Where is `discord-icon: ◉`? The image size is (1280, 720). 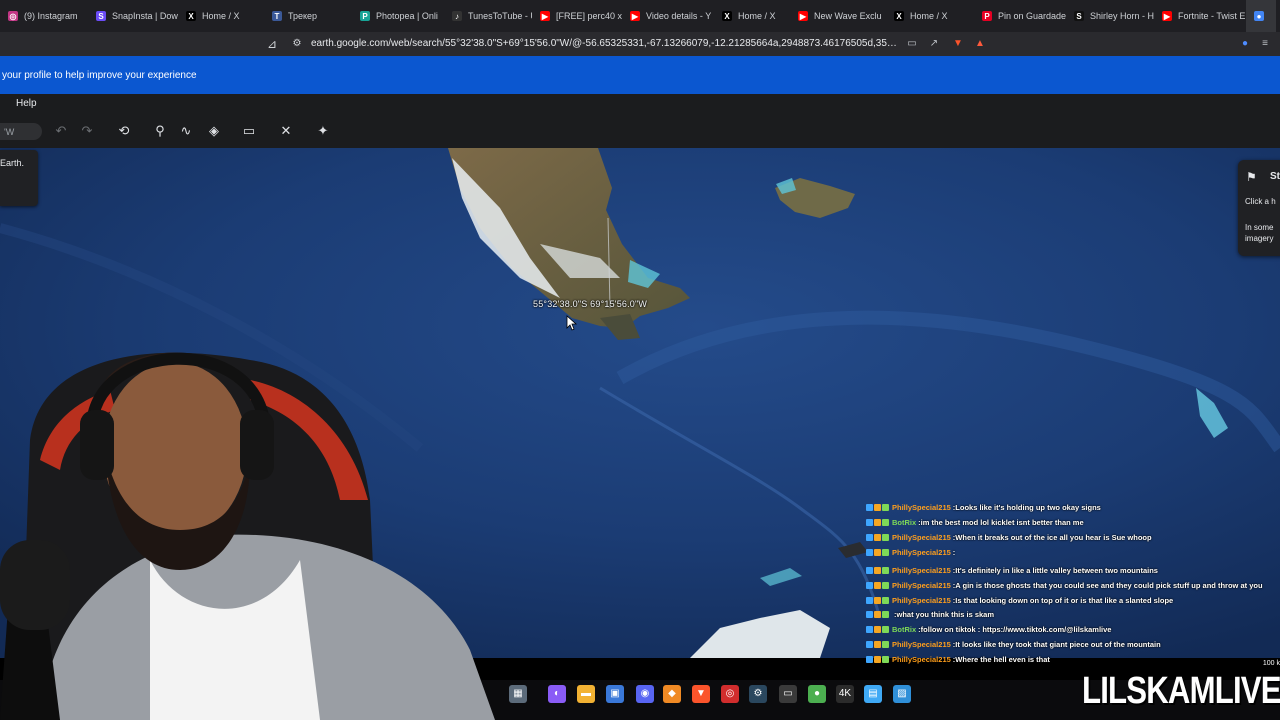 discord-icon: ◉ is located at coordinates (645, 694).